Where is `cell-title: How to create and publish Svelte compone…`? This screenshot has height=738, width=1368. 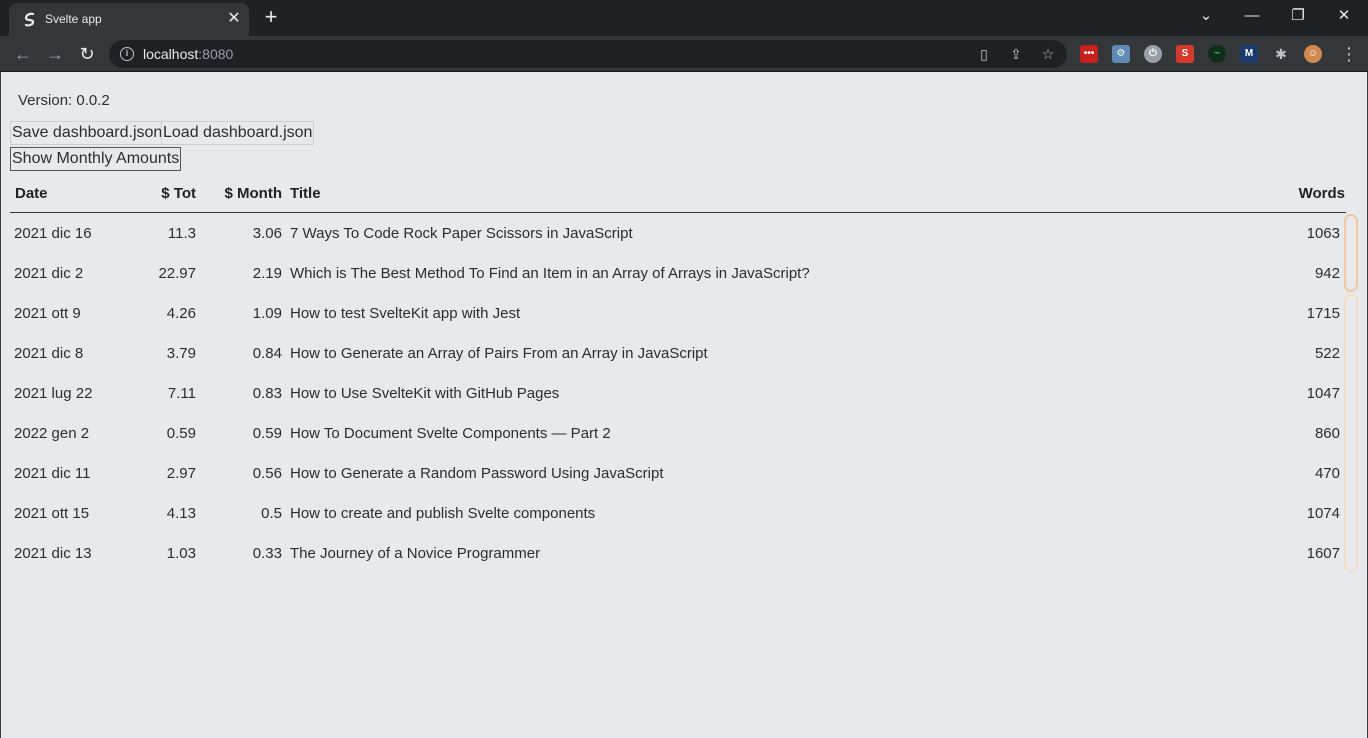
cell-title: How to create and publish Svelte compone… is located at coordinates (443, 513).